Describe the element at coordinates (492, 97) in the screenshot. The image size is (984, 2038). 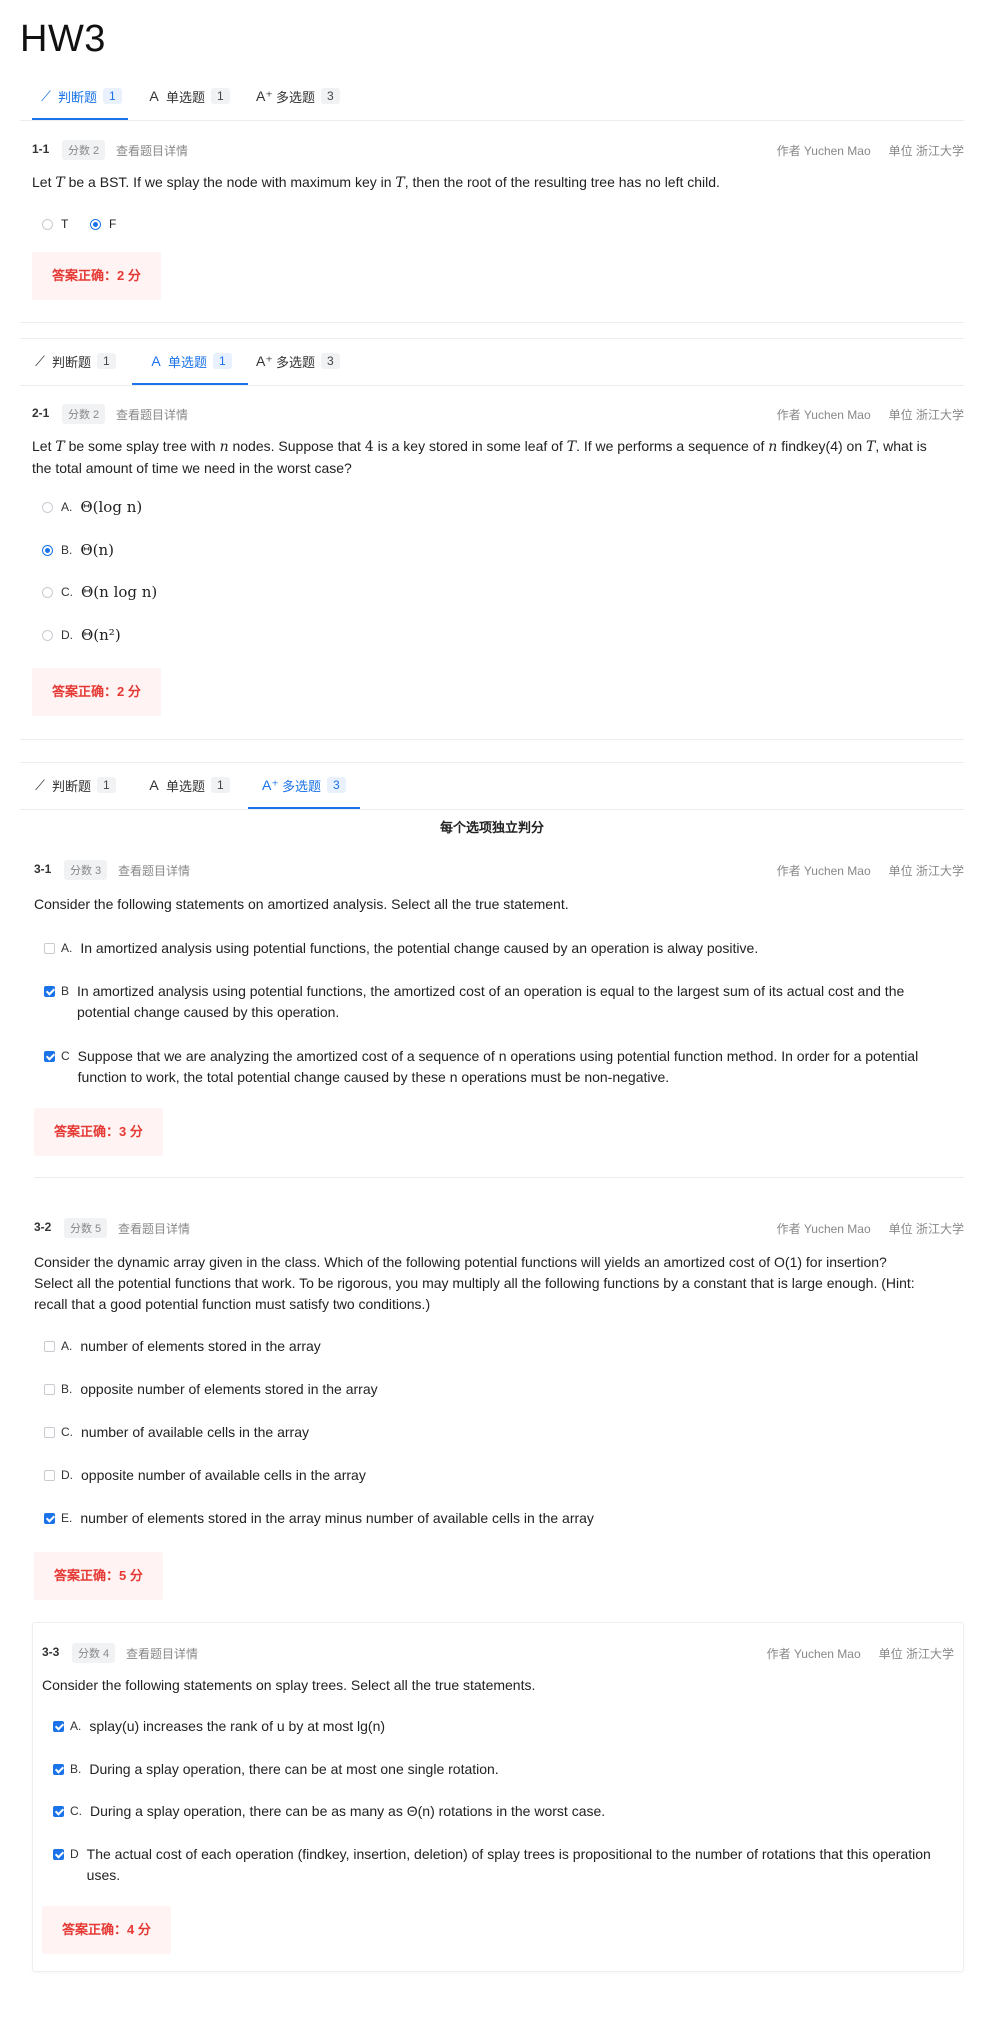
I see `tab-bar-judge-section: ⟋ 判断题 1 A 单选题 1 A⁺ 多选题 3` at that location.